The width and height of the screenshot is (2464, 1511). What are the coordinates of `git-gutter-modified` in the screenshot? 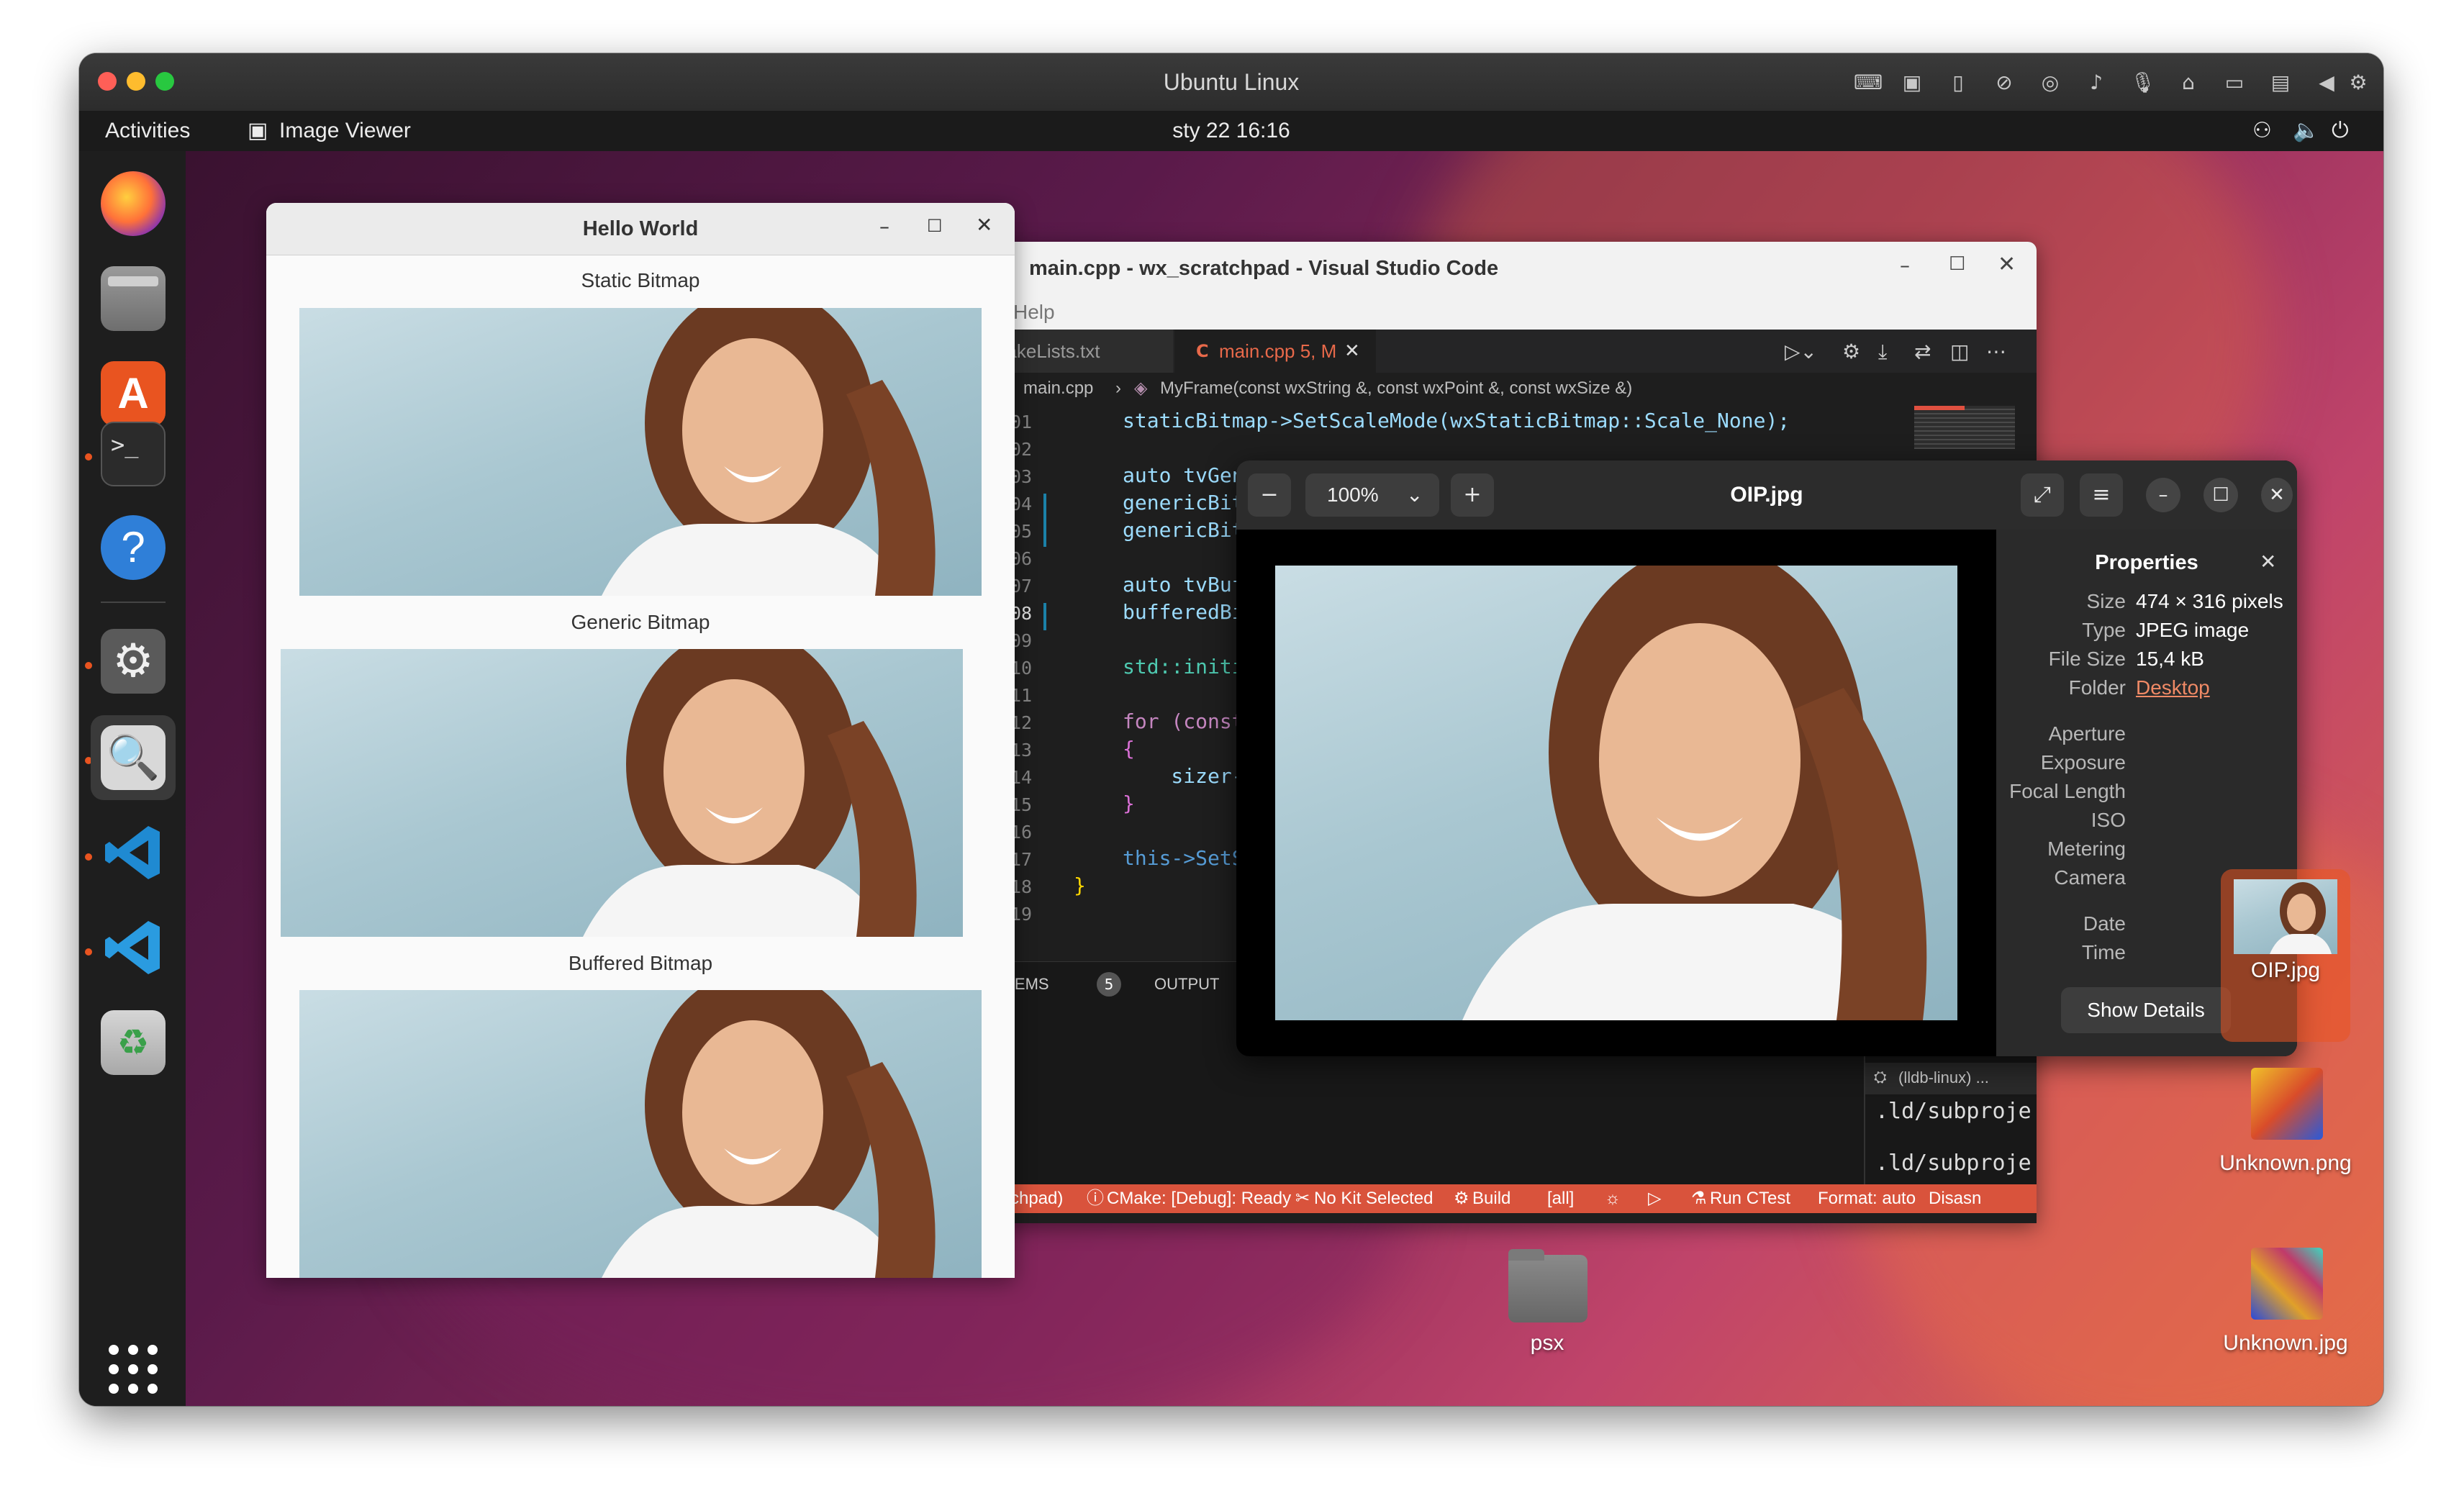 It's located at (1044, 617).